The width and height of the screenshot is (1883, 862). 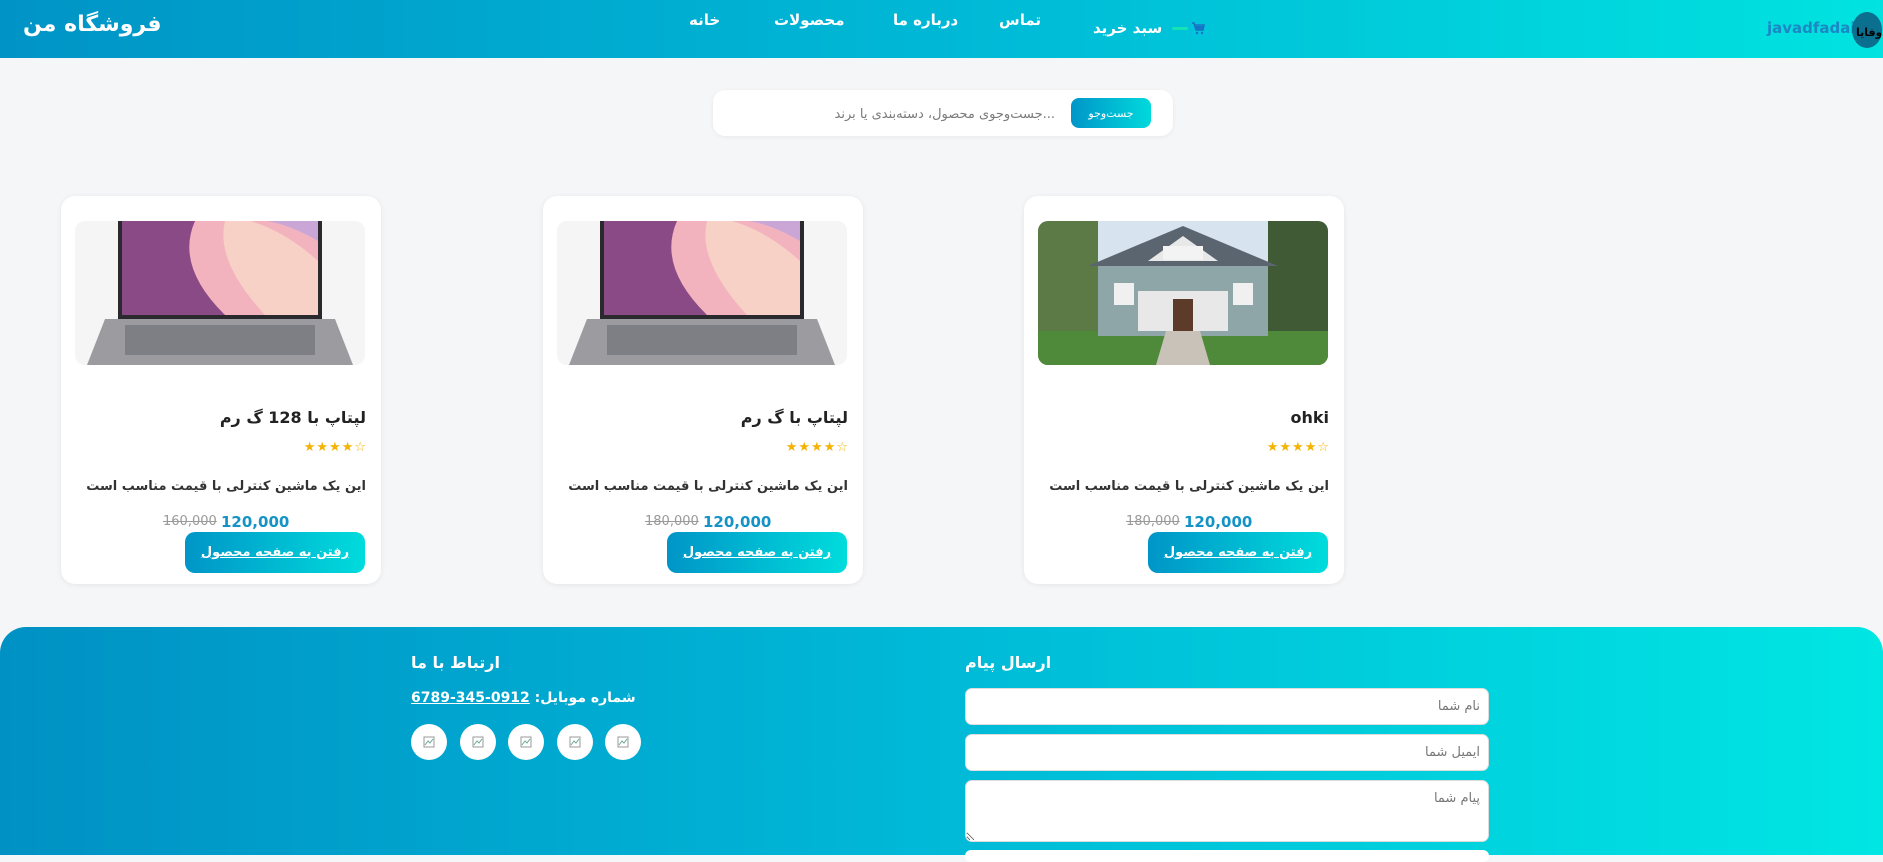 What do you see at coordinates (1020, 20) in the screenshot?
I see `nav-contact: تماس` at bounding box center [1020, 20].